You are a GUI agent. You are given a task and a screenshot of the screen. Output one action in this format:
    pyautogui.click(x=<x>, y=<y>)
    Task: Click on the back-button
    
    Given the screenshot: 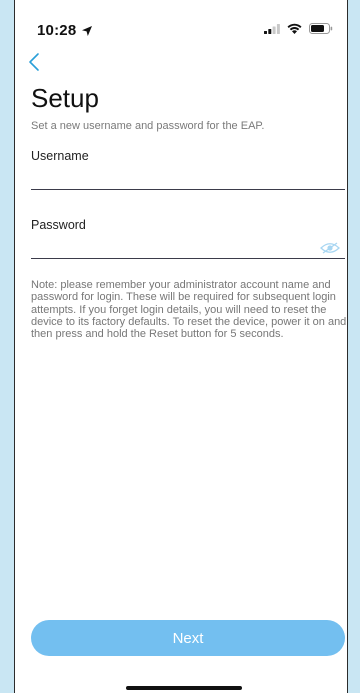 What is the action you would take?
    pyautogui.click(x=37, y=64)
    